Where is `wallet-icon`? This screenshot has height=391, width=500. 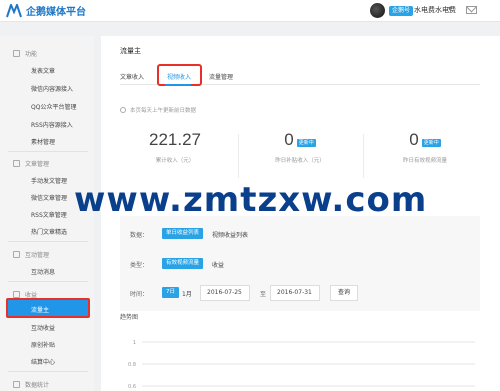 wallet-icon is located at coordinates (16, 294).